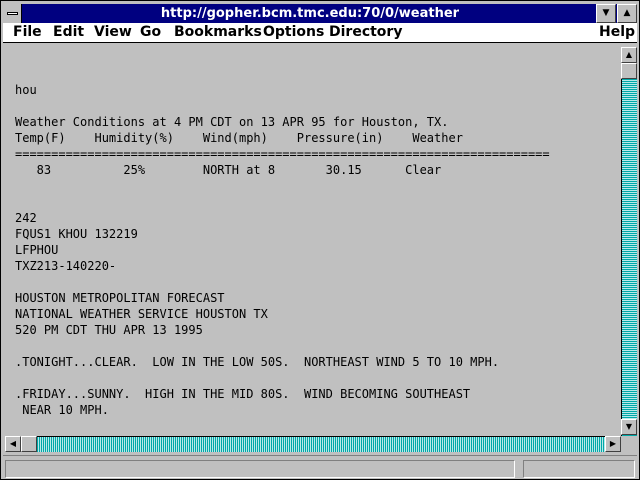  Describe the element at coordinates (228, 170) in the screenshot. I see `doc-line: 83 25% NORTH at 8 30.15 Clear` at that location.